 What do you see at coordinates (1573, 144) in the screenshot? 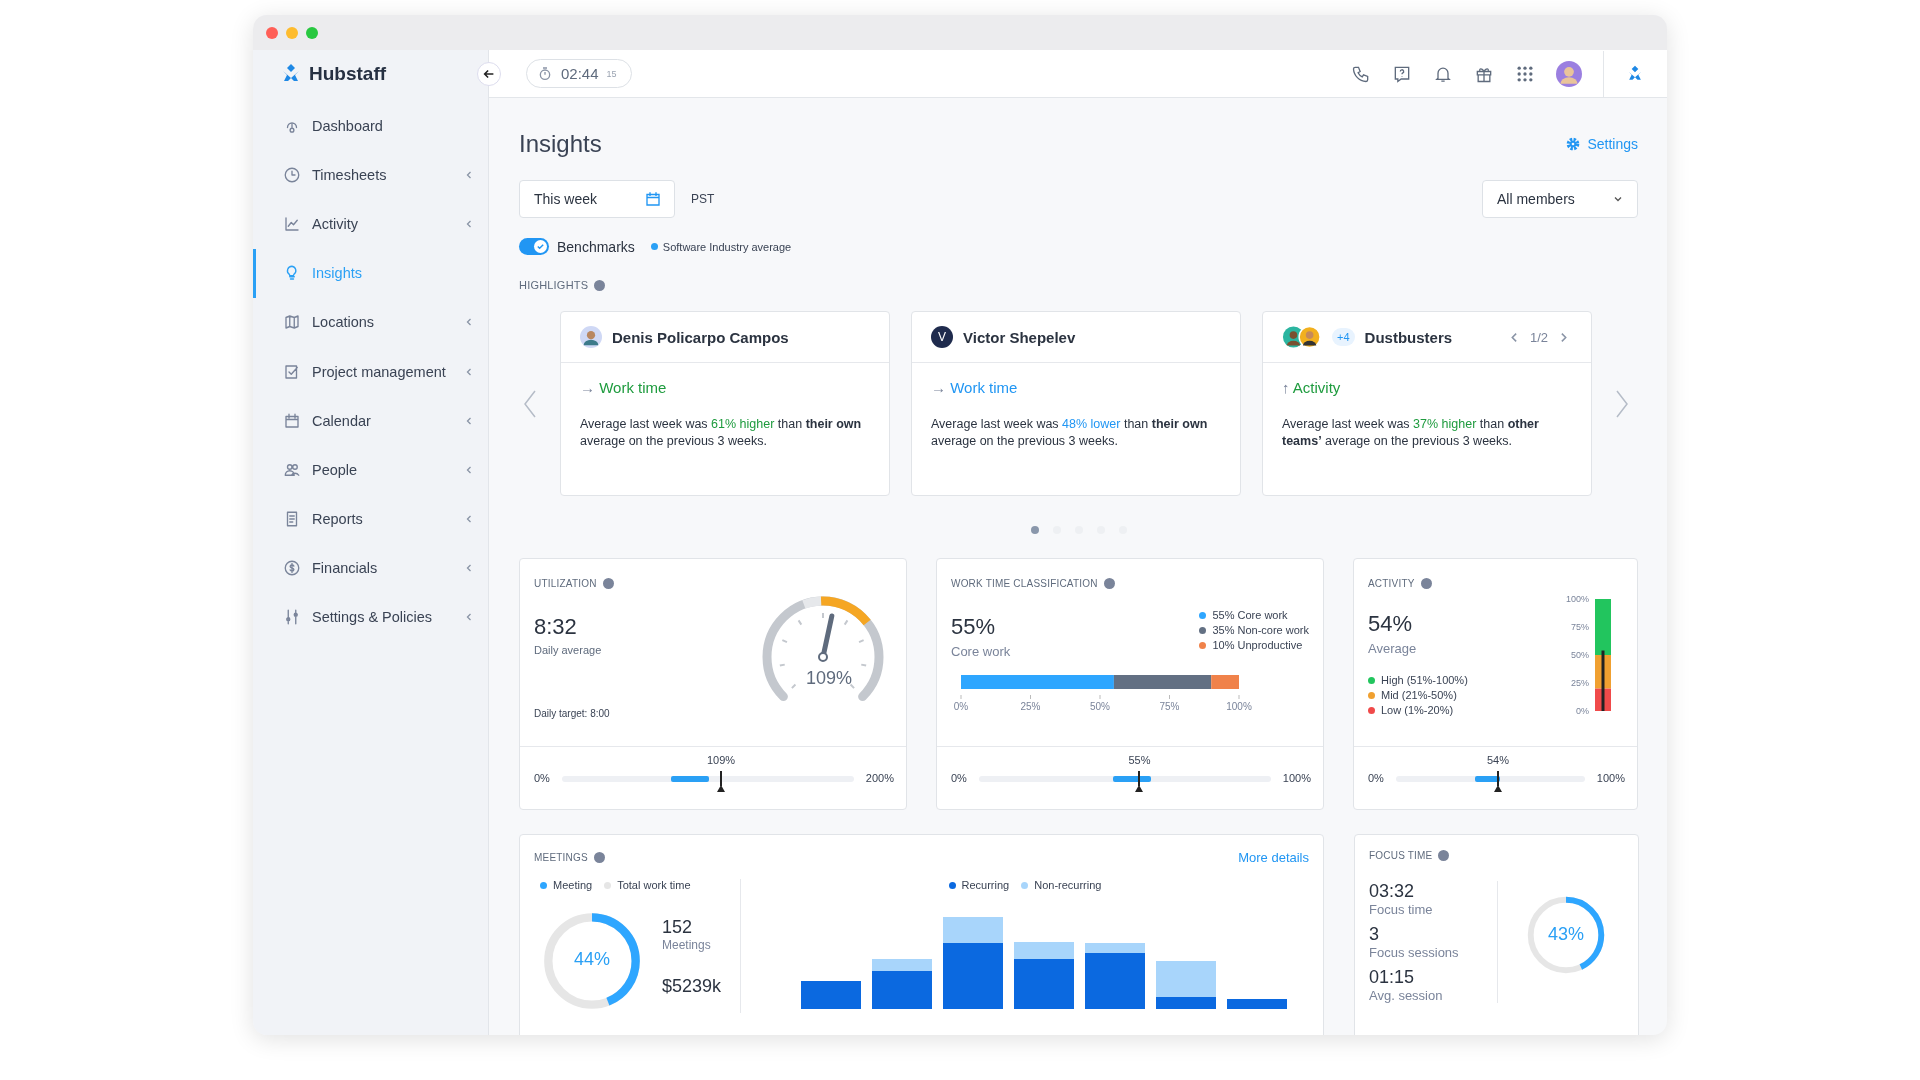
I see `gear-icon` at bounding box center [1573, 144].